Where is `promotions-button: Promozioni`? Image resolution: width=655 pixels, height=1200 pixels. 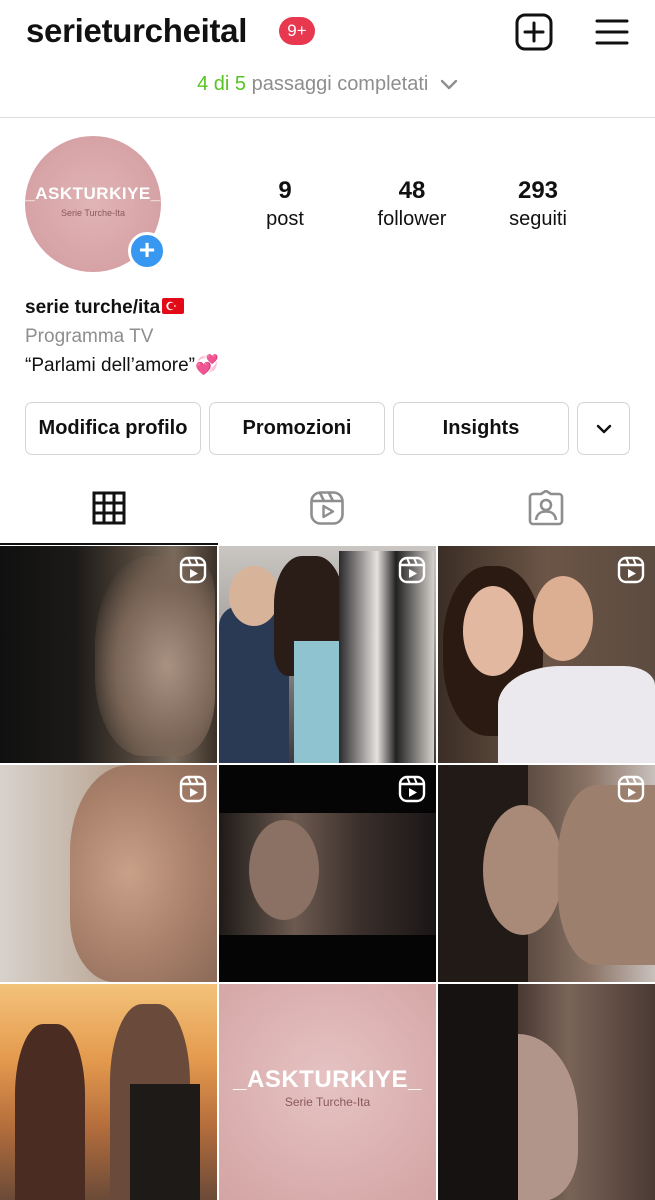
promotions-button: Promozioni is located at coordinates (297, 428).